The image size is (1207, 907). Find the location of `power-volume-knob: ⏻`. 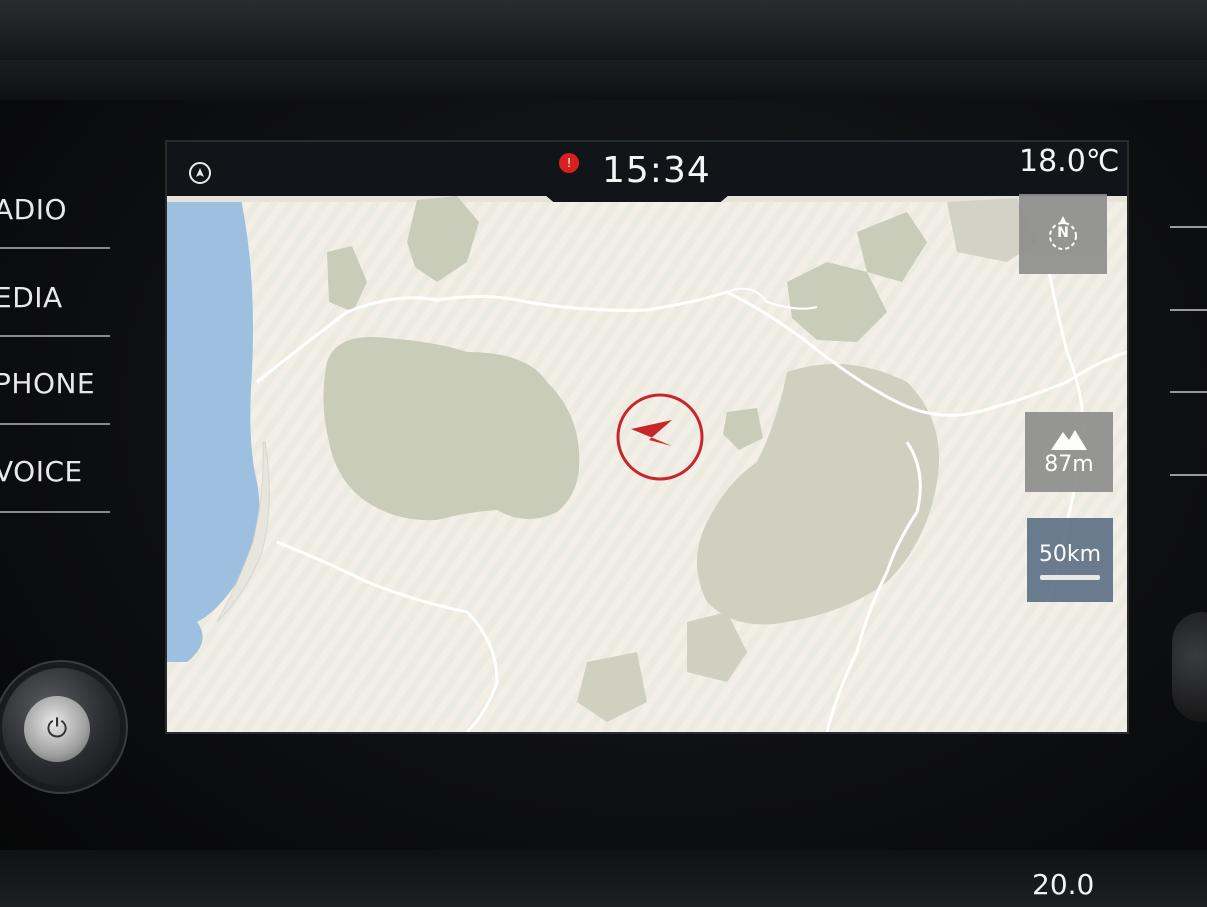

power-volume-knob: ⏻ is located at coordinates (61, 727).